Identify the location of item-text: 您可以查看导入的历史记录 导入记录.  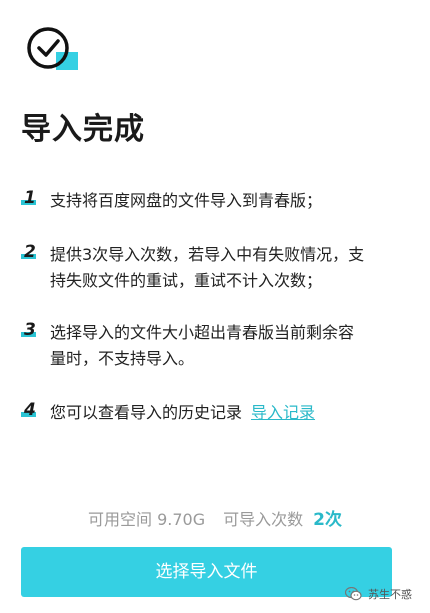
(225, 413).